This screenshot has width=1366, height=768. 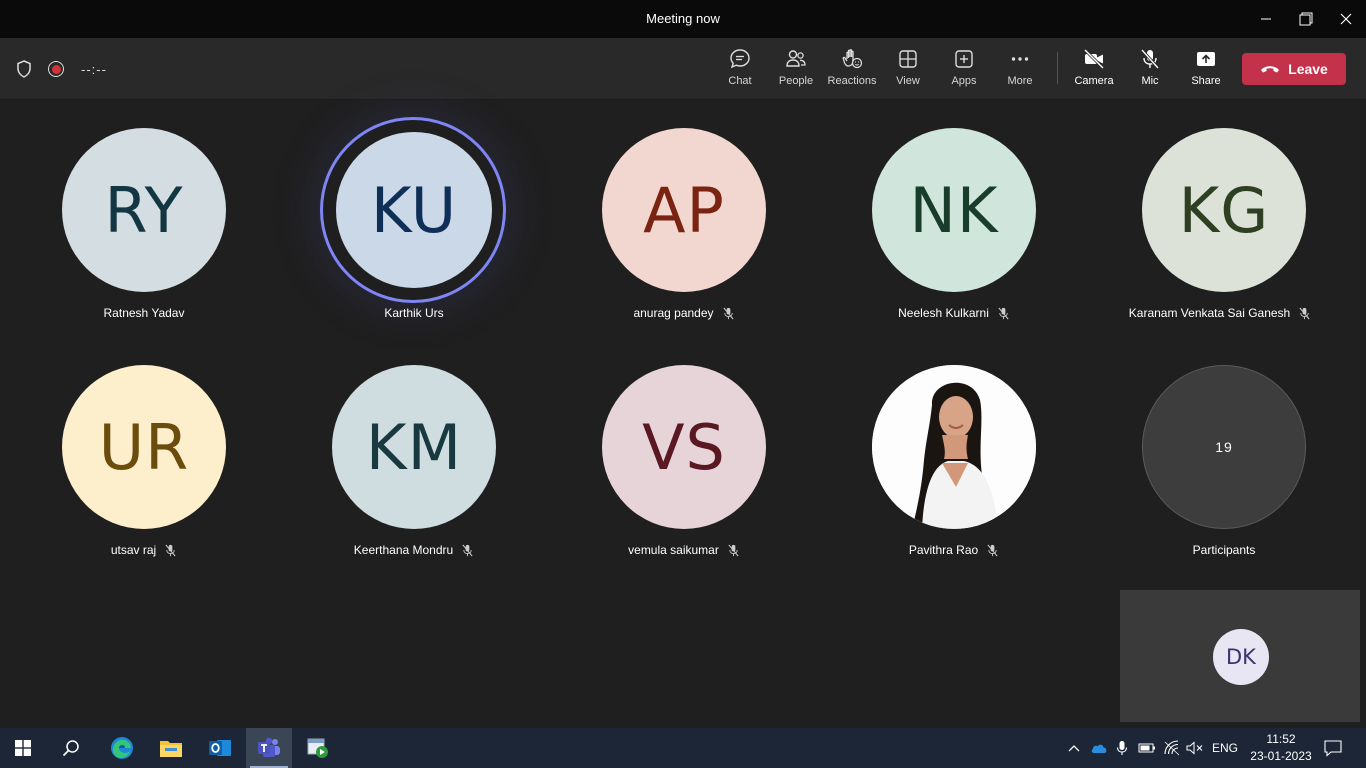 I want to click on close-button, so click(x=1346, y=19).